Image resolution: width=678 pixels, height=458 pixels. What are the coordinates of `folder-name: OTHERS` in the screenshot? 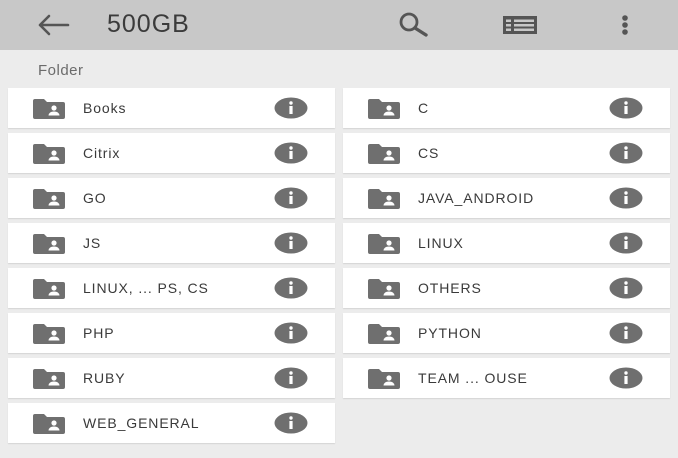 It's located at (450, 288).